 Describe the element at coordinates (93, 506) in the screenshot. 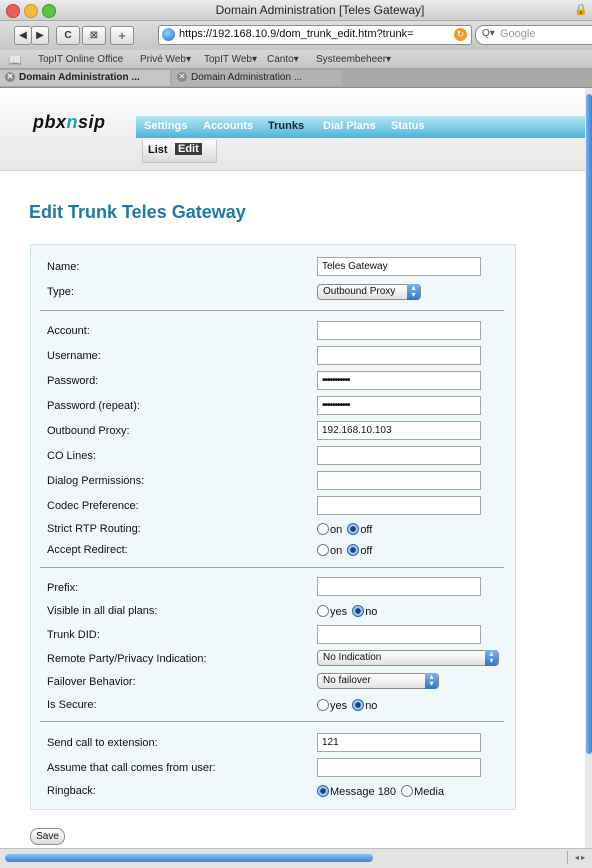

I see `codec-preference-label: Codec Preference:` at that location.